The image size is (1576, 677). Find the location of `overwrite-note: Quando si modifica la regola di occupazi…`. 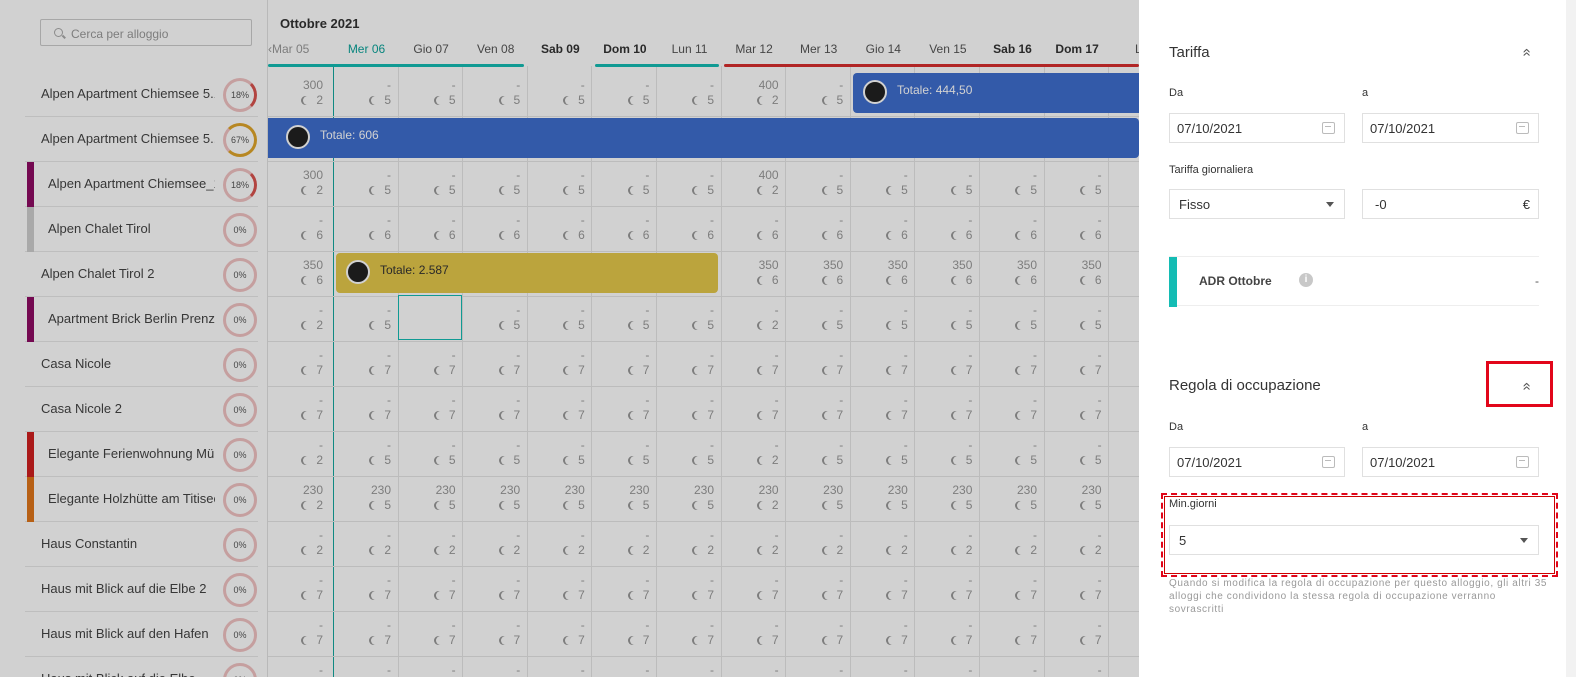

overwrite-note: Quando si modifica la regola di occupazi… is located at coordinates (1358, 596).